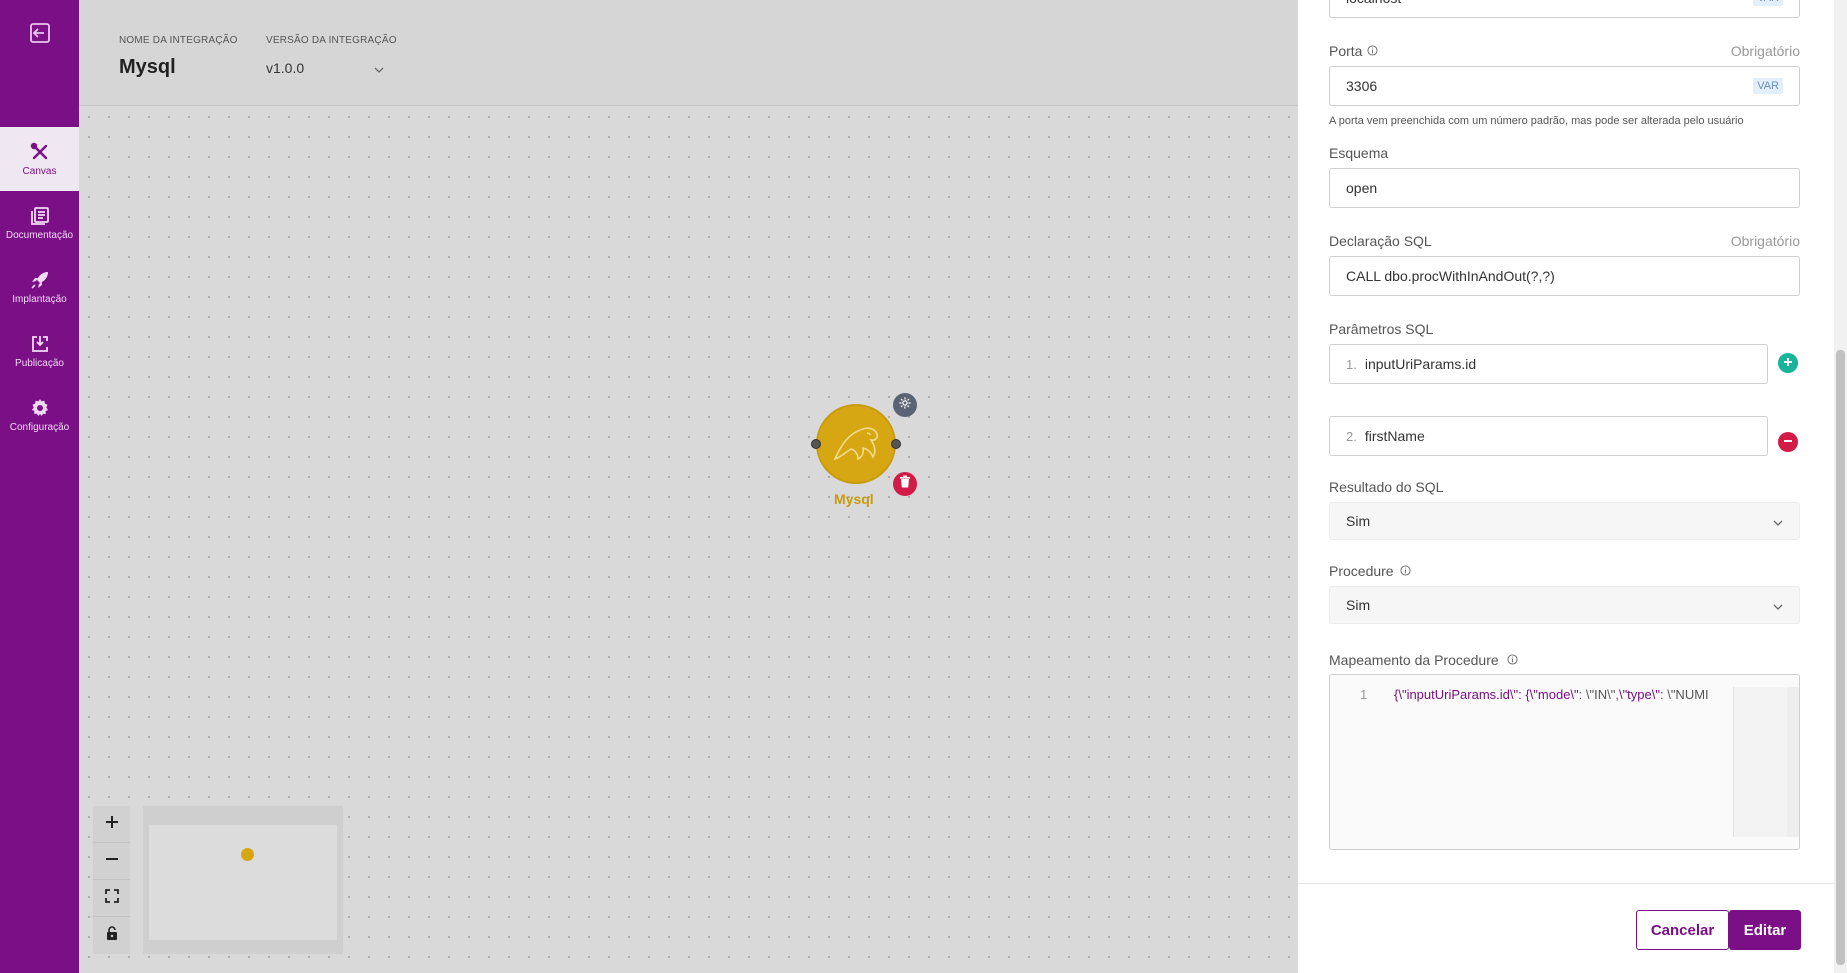  Describe the element at coordinates (1564, 660) in the screenshot. I see `mapping-label-row: Mapeamento da Procedure` at that location.